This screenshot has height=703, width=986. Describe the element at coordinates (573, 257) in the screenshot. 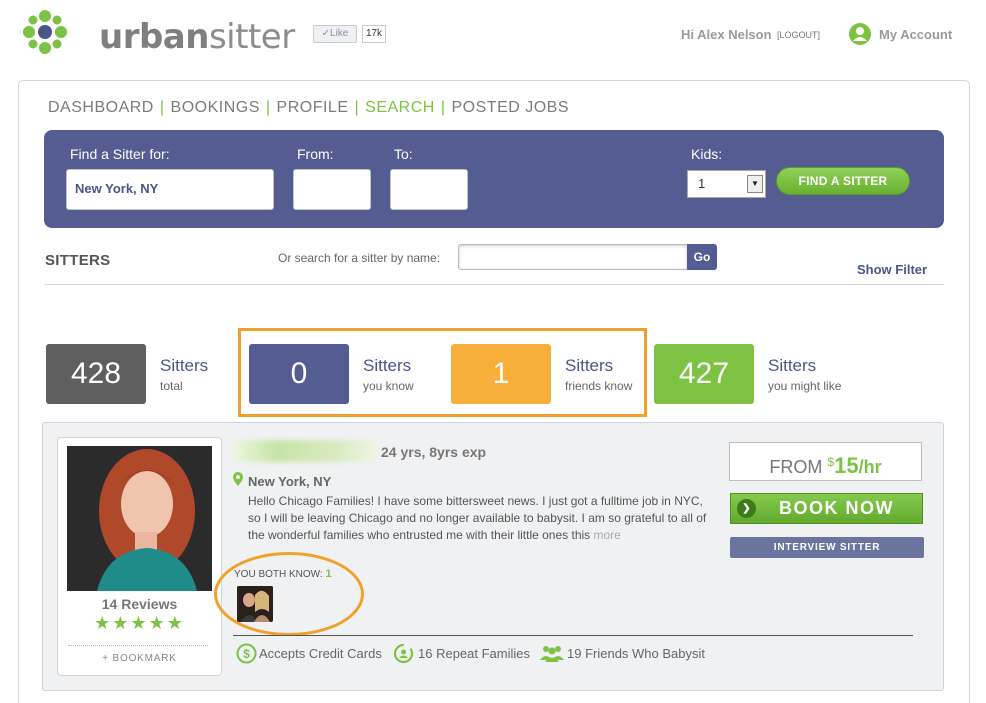

I see `sitter-name-search-input` at that location.